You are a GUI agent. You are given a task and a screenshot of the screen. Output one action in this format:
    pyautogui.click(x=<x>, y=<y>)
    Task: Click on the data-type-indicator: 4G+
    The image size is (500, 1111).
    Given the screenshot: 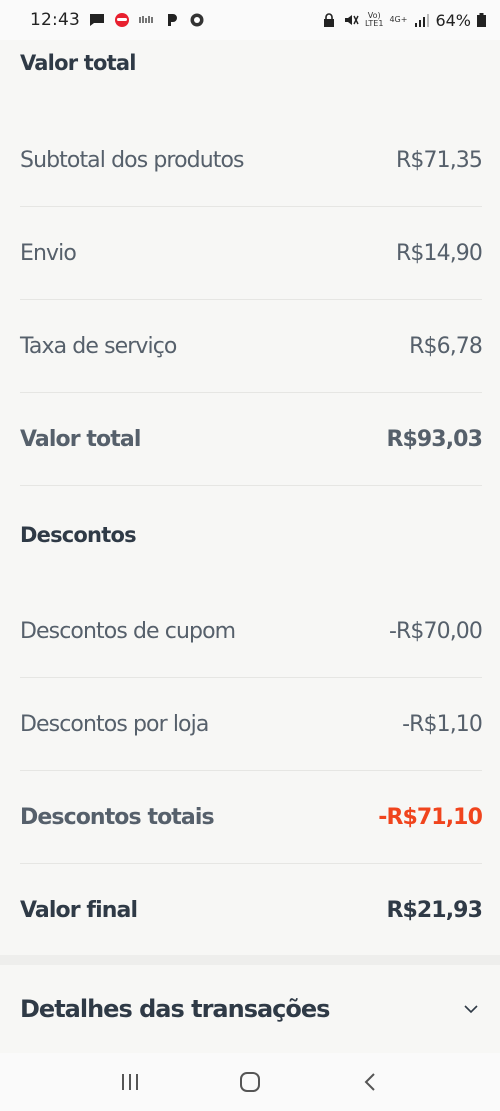 What is the action you would take?
    pyautogui.click(x=398, y=19)
    